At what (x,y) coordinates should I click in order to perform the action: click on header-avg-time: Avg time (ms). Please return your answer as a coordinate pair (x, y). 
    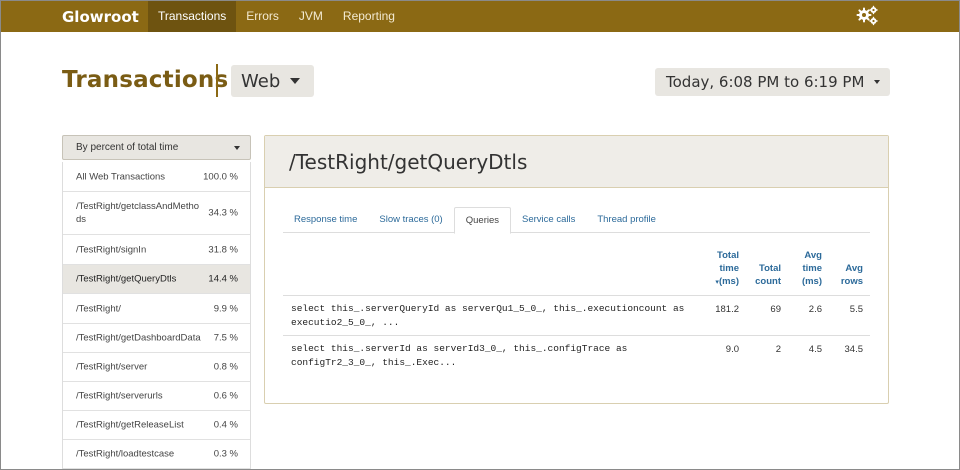
    Looking at the image, I should click on (805, 268).